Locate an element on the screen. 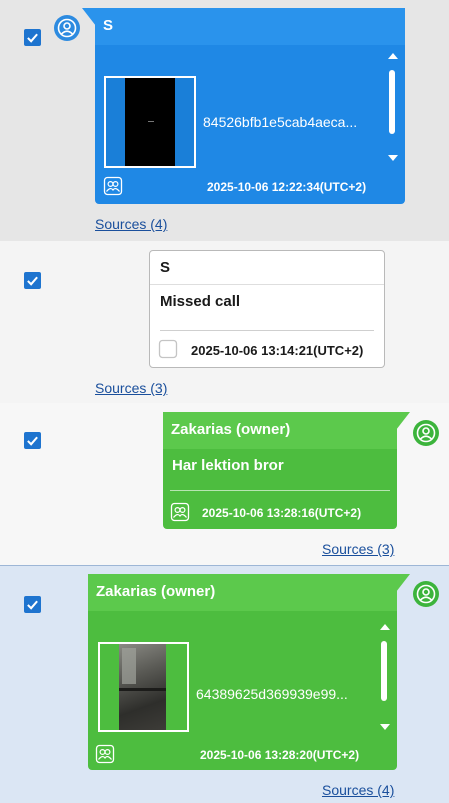 The image size is (449, 803). message-timestamp: 2025-10-06 13:28:16(UTC+2) is located at coordinates (282, 513).